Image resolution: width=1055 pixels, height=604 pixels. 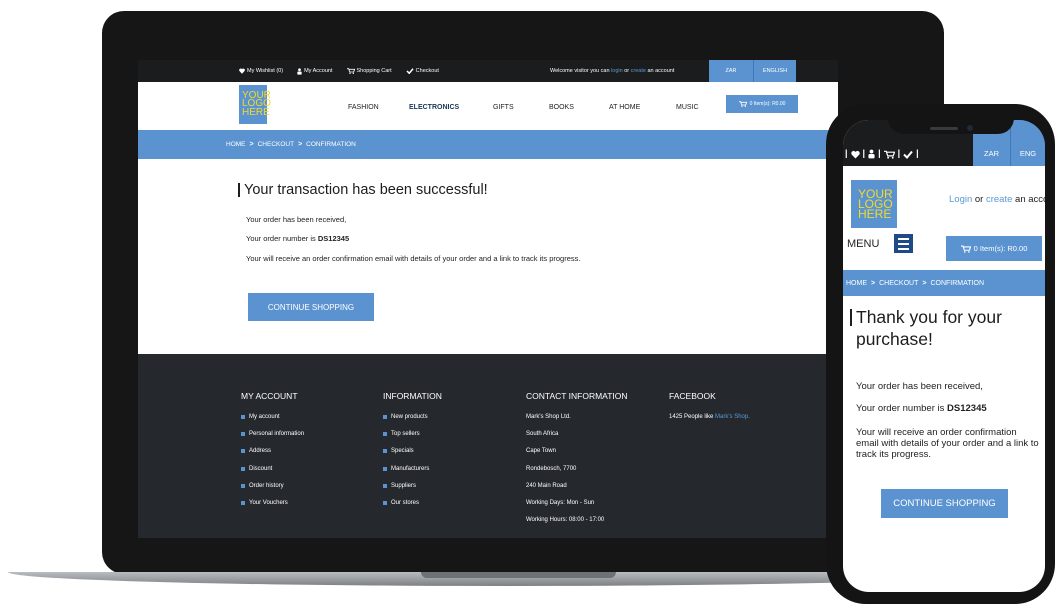 I want to click on mobile-continue-shopping-button: CONTINUE SHOPPING, so click(x=944, y=503).